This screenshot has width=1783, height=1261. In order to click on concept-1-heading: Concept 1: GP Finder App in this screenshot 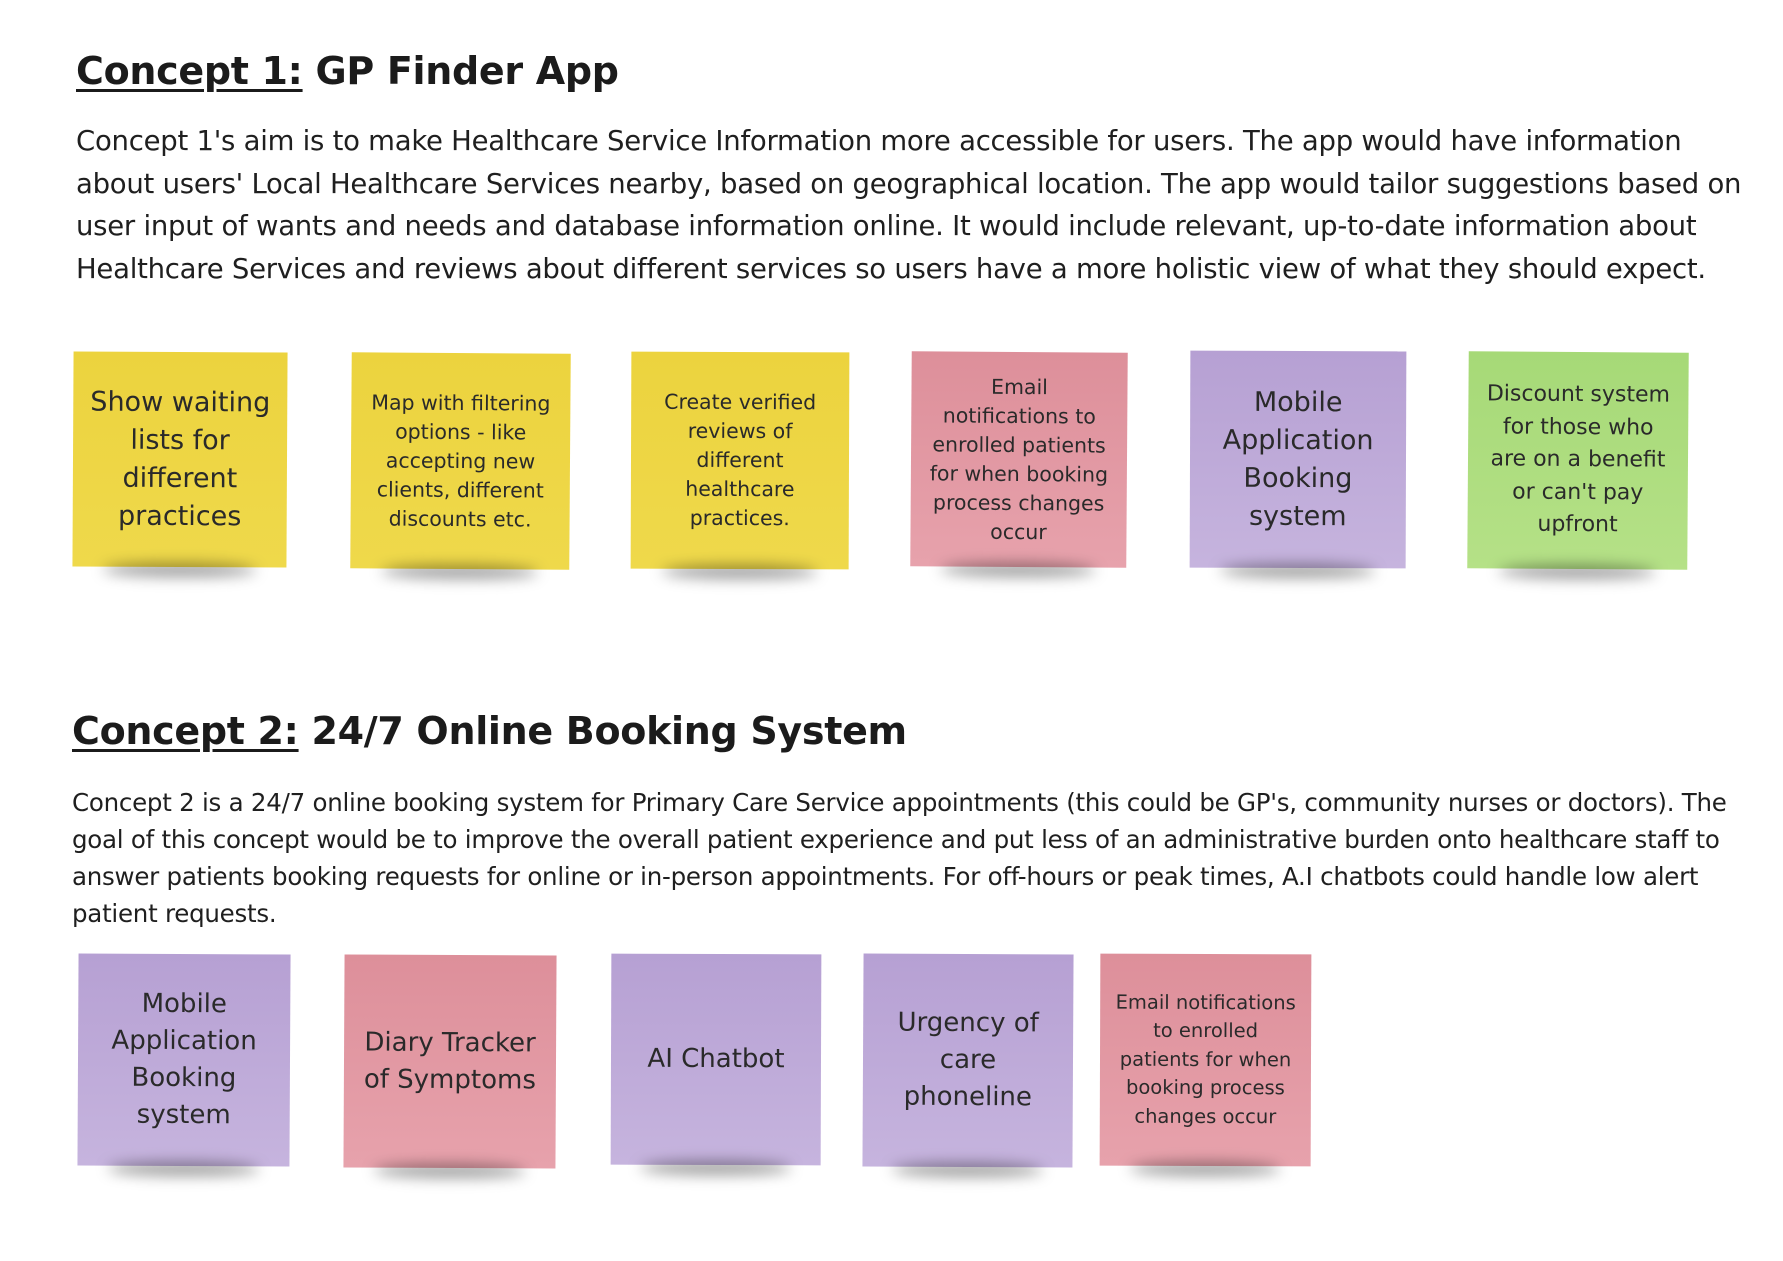, I will do `click(347, 71)`.